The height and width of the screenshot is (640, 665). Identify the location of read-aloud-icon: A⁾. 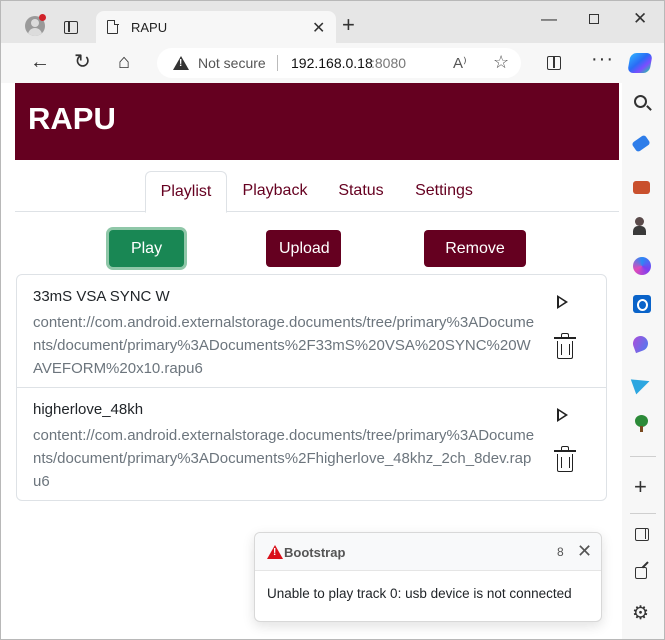
(460, 63).